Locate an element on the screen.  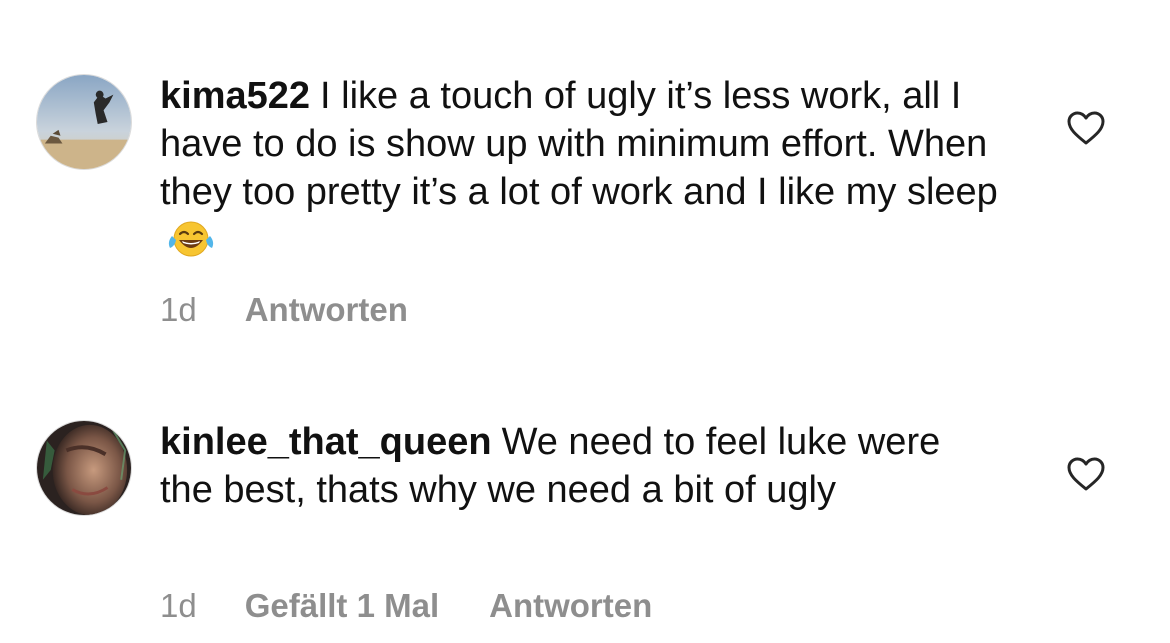
comment-meta: 1d Gefällt 1 Mal Antworten is located at coordinates (431, 606).